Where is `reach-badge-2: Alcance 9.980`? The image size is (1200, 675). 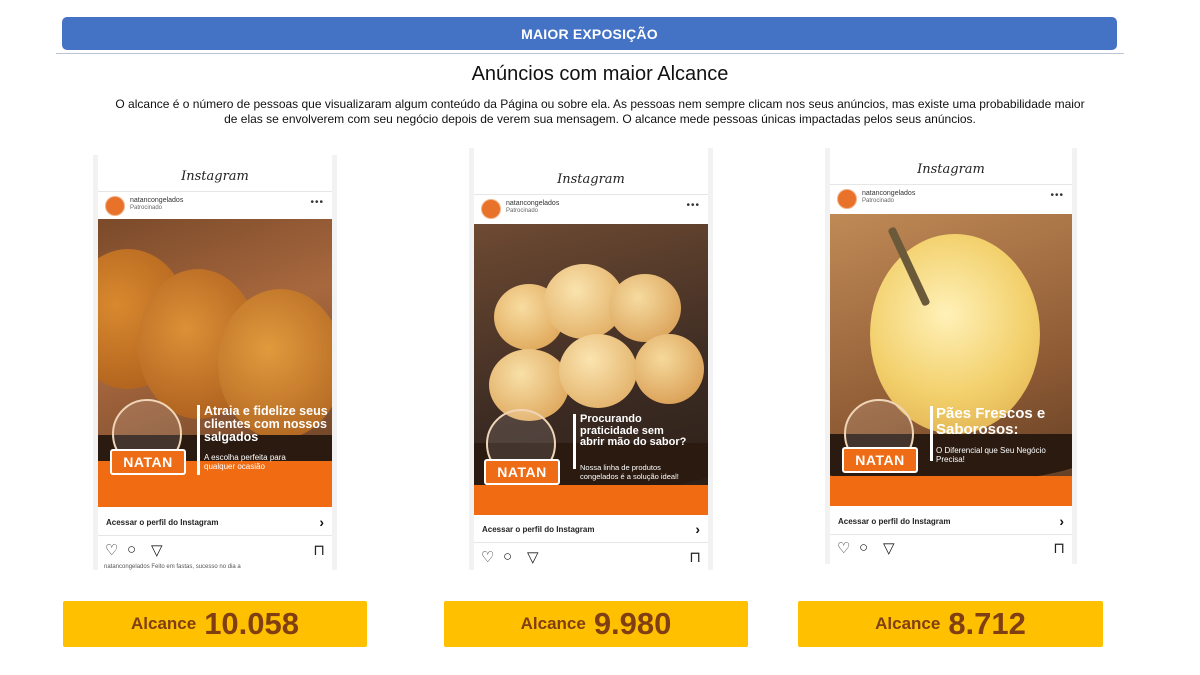 reach-badge-2: Alcance 9.980 is located at coordinates (596, 624).